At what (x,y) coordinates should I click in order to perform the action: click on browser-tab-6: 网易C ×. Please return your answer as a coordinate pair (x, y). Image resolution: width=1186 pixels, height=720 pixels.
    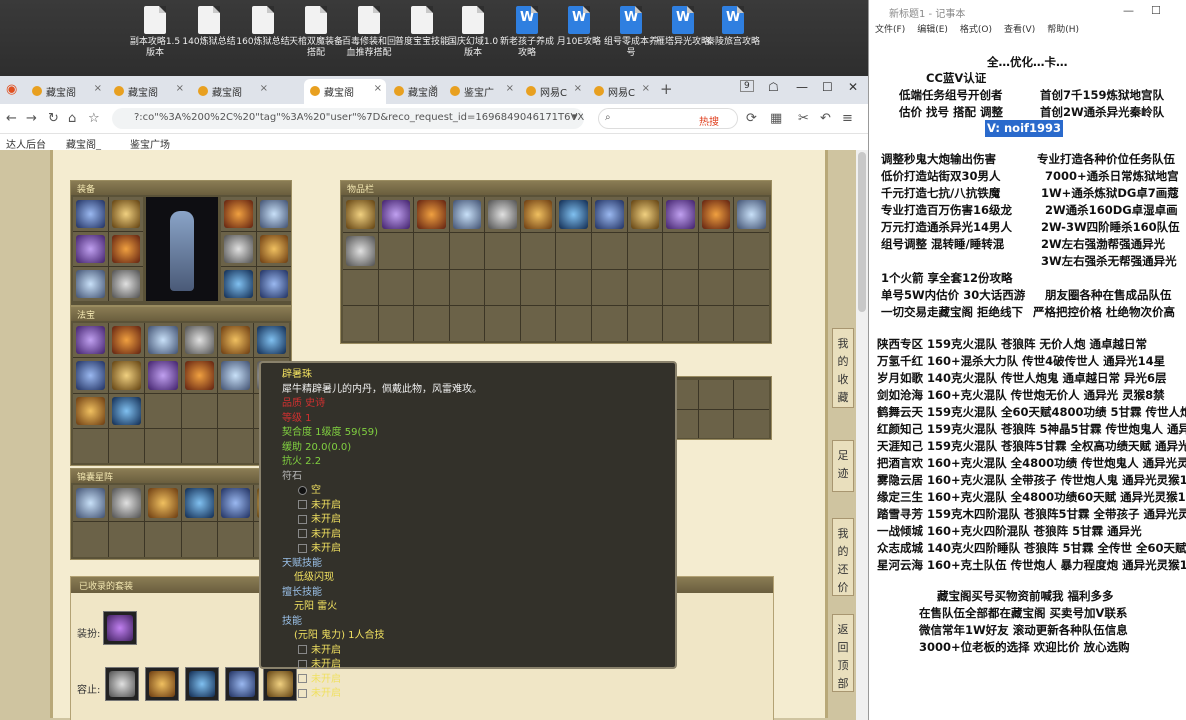
    Looking at the image, I should click on (553, 91).